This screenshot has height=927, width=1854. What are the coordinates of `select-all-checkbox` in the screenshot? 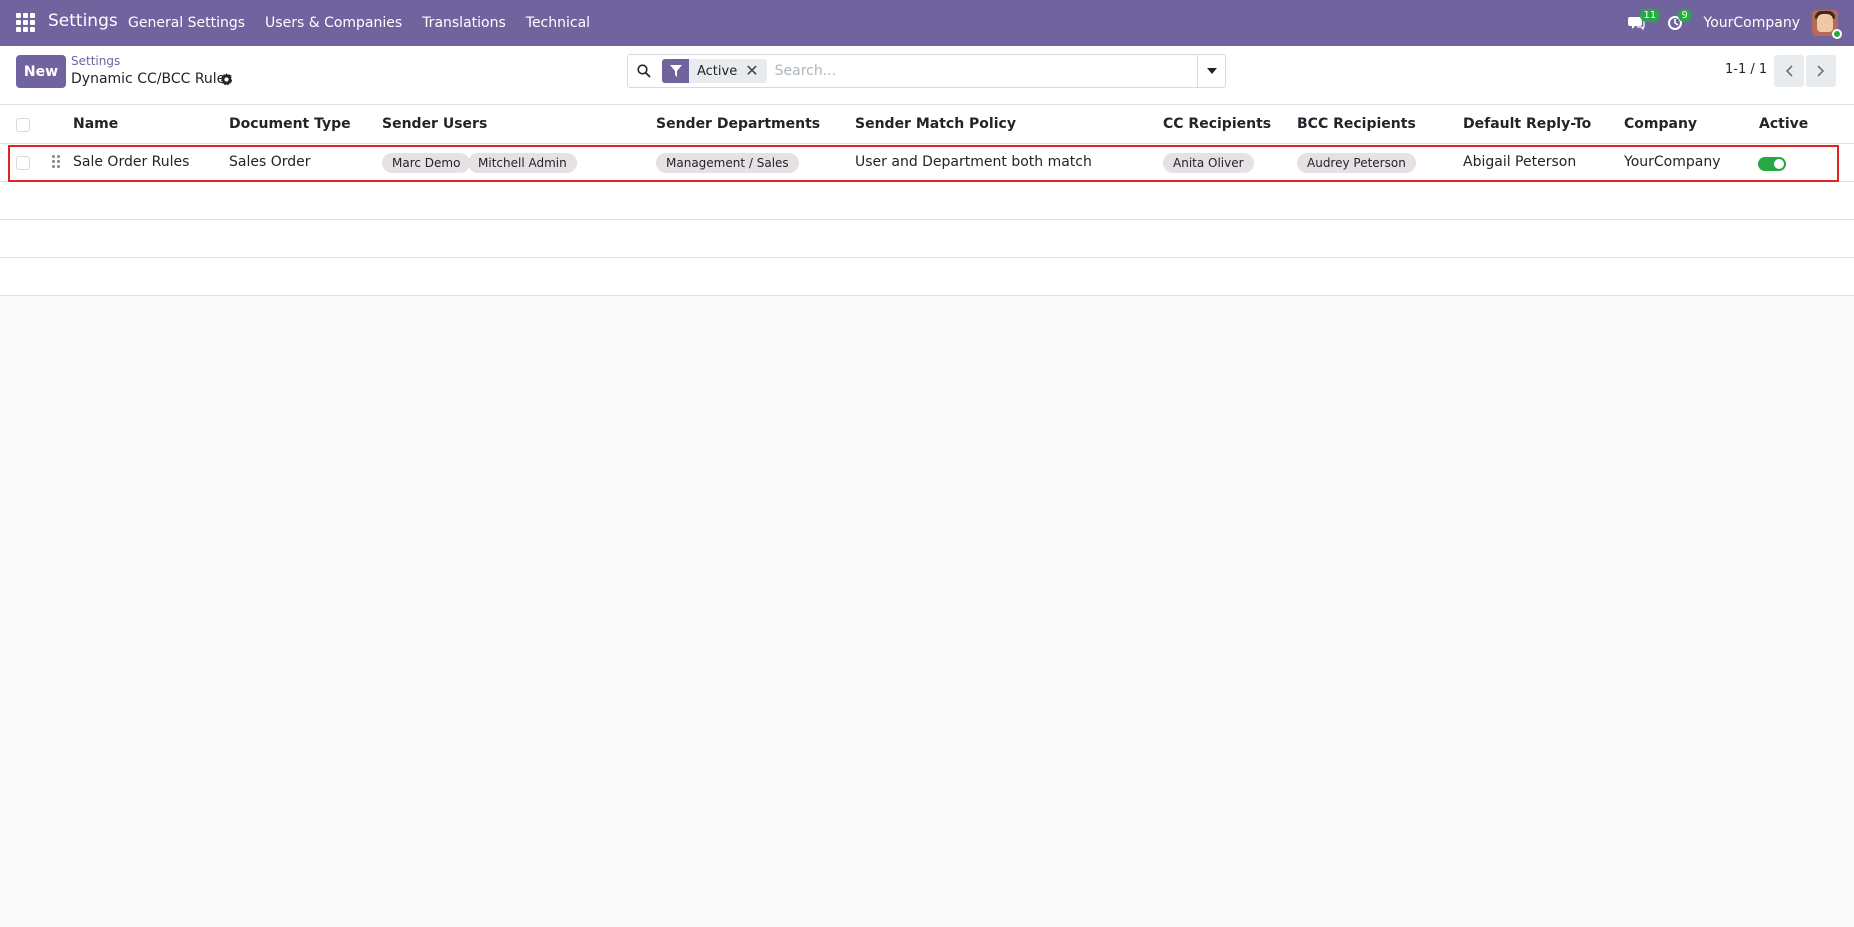 It's located at (23, 125).